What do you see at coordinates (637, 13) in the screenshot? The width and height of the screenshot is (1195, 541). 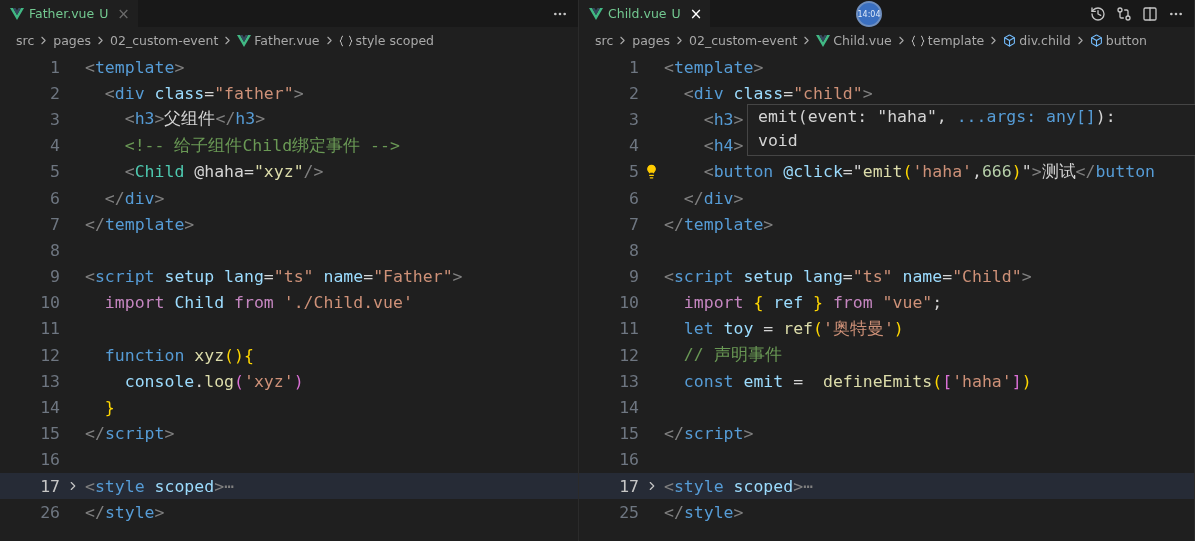 I see `tab-title: Child.vue` at bounding box center [637, 13].